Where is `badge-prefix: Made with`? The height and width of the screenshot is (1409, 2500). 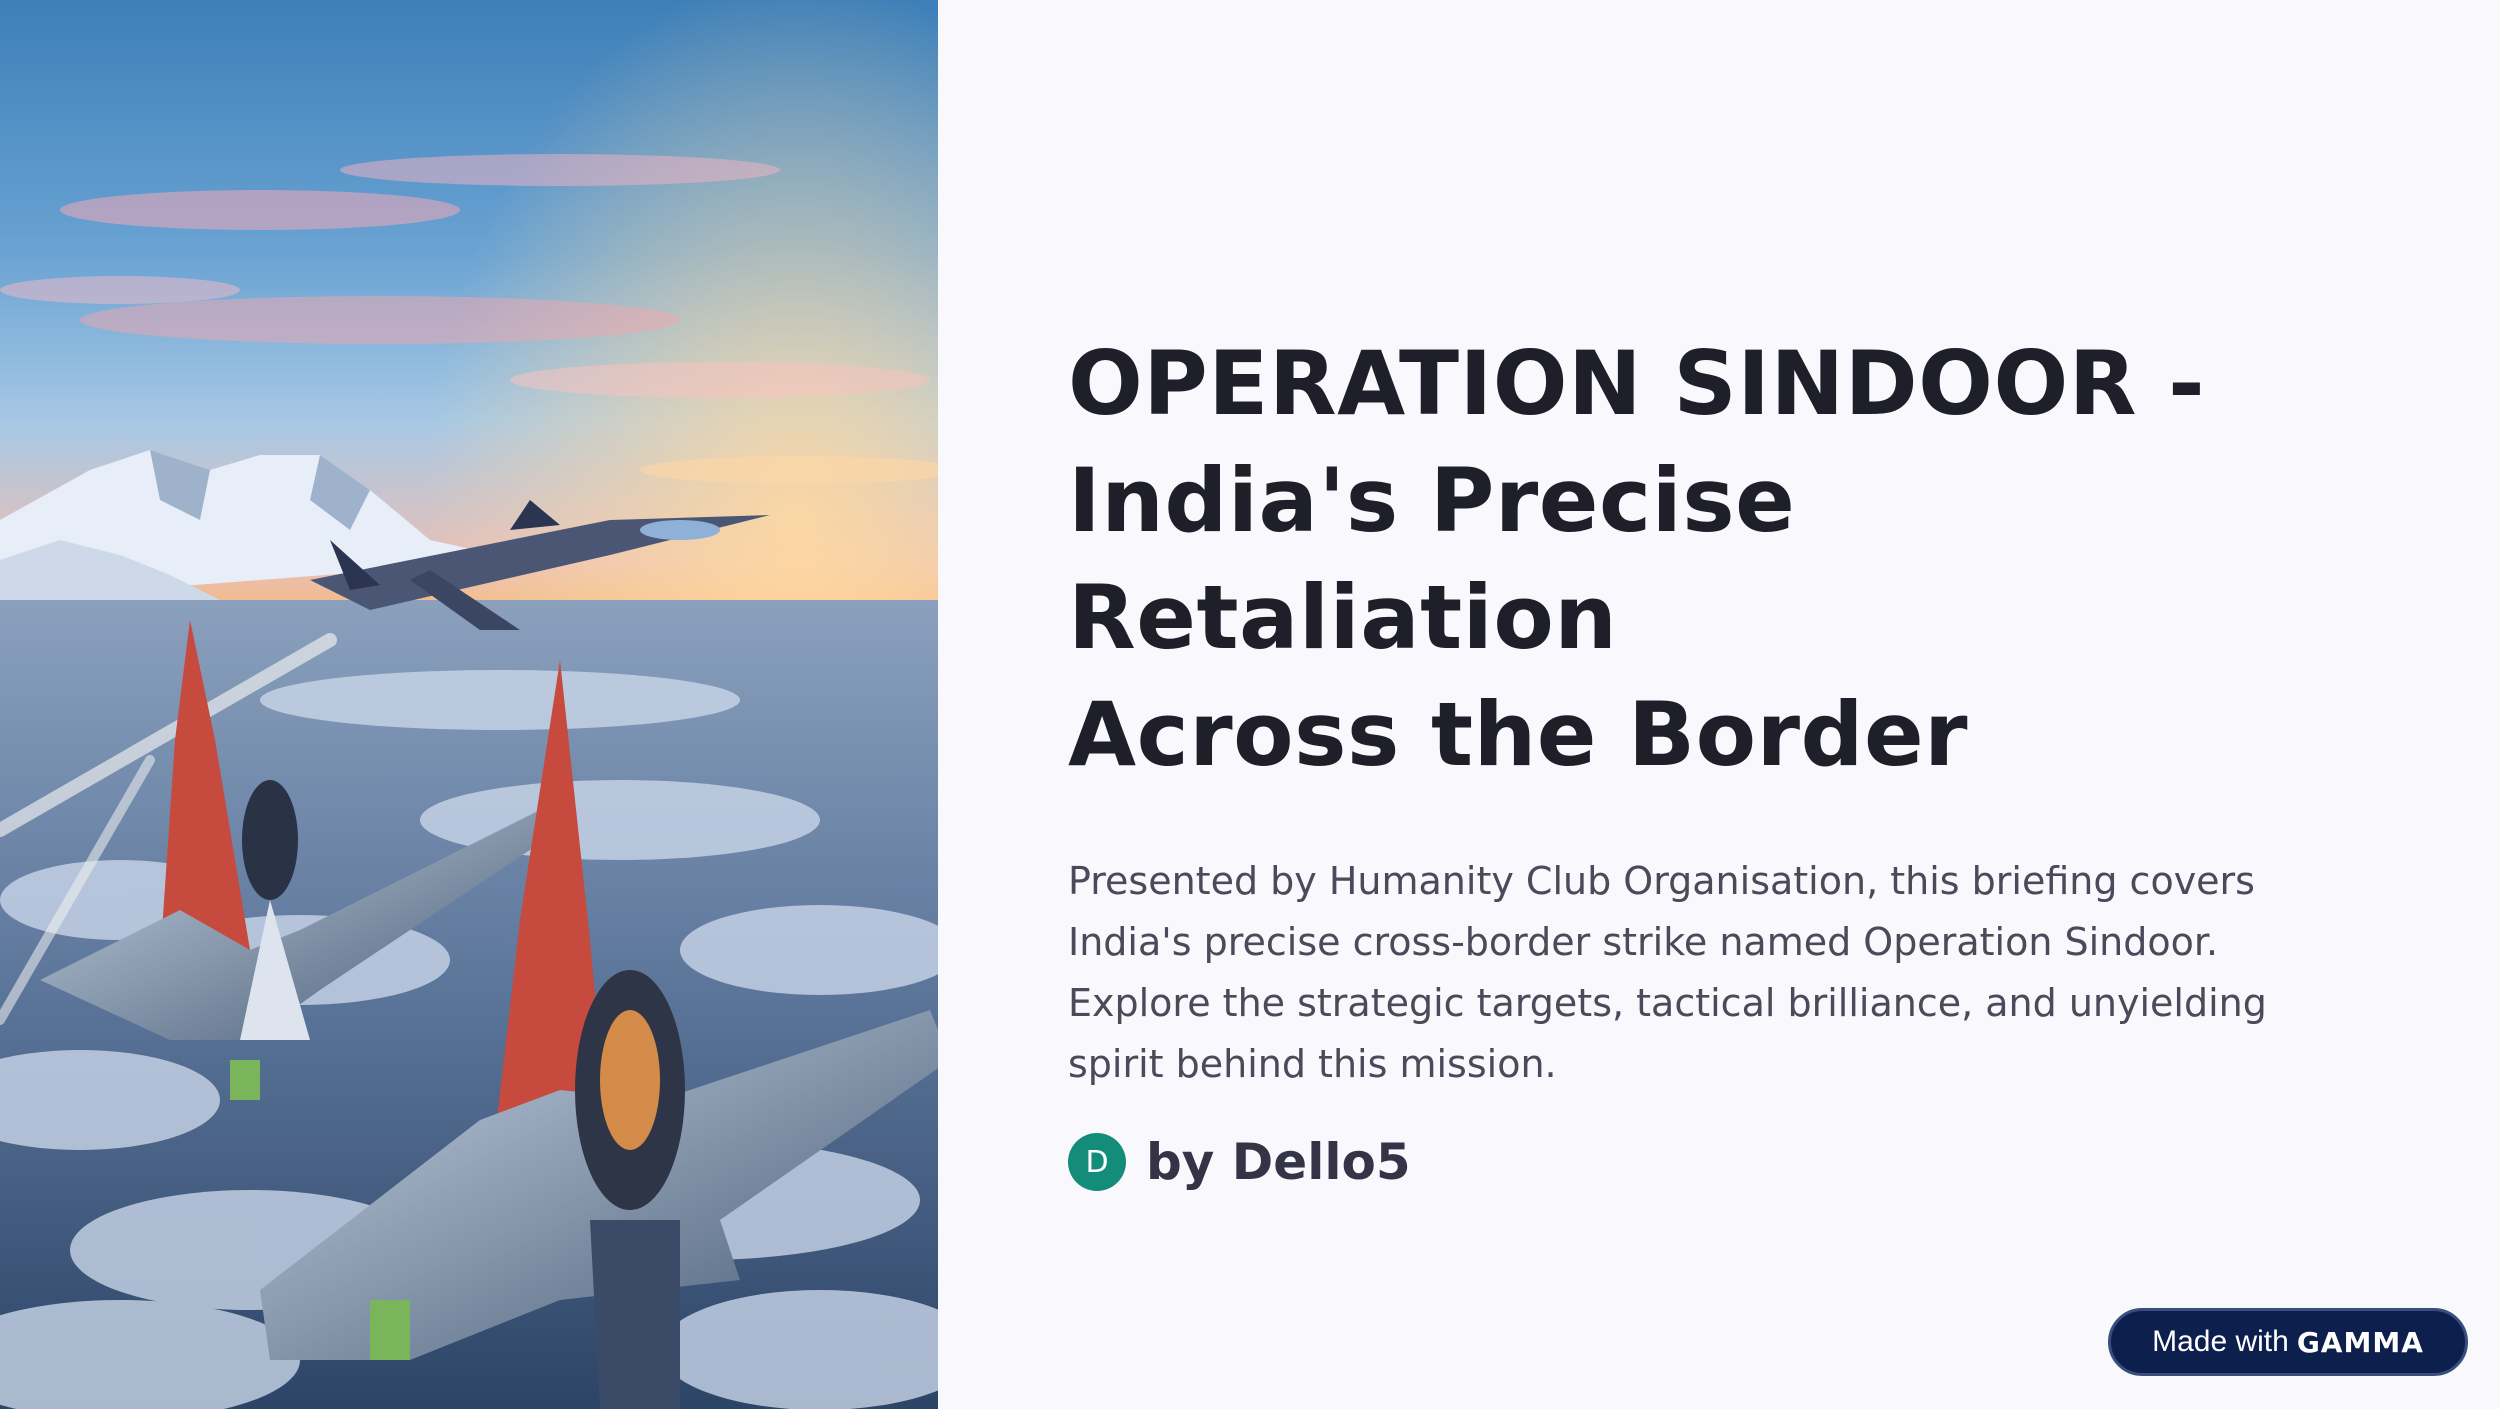
badge-prefix: Made with is located at coordinates (2220, 1341).